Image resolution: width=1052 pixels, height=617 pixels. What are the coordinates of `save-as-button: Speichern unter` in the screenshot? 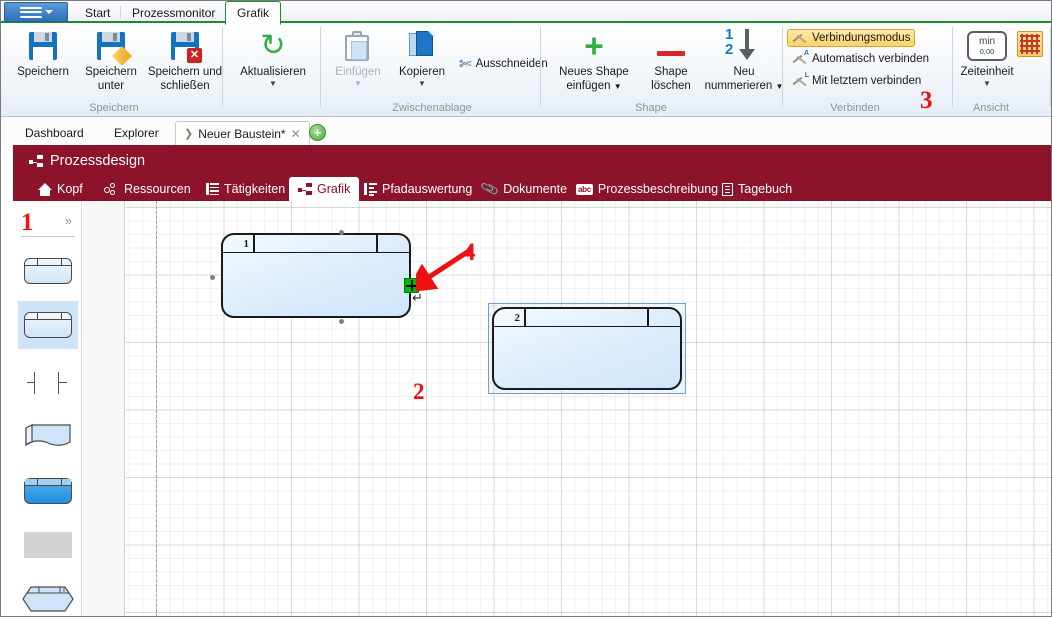 It's located at (111, 60).